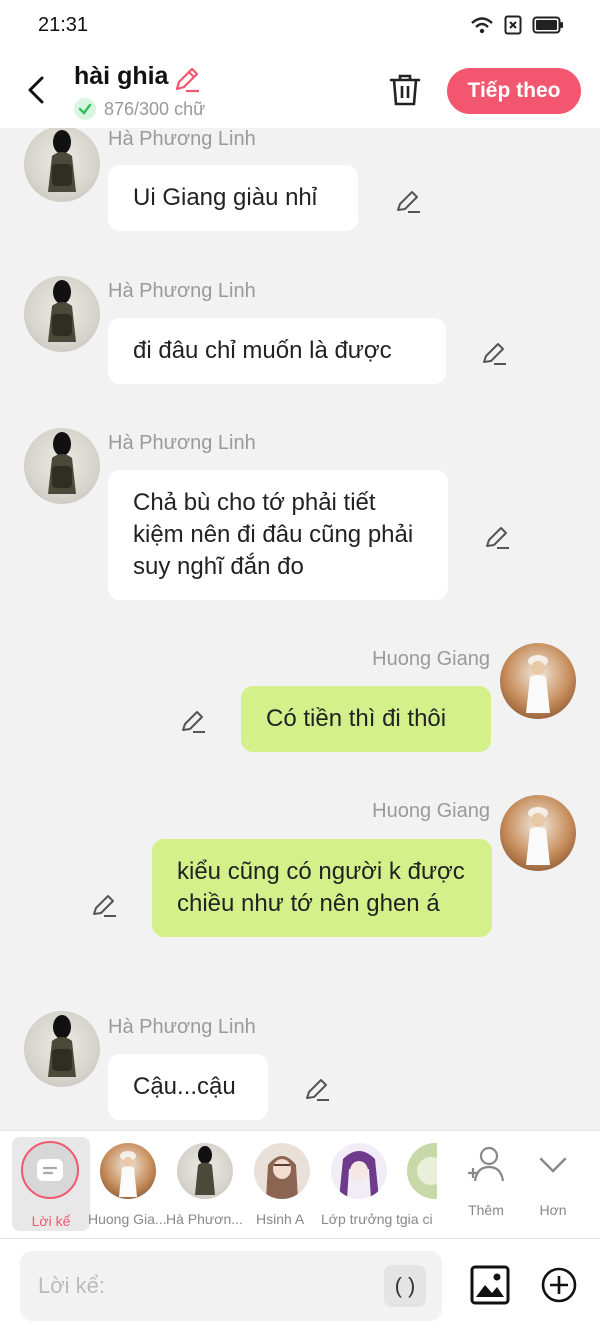 The image size is (600, 1333). What do you see at coordinates (357, 1219) in the screenshot?
I see `character-label: Lớp trưởng` at bounding box center [357, 1219].